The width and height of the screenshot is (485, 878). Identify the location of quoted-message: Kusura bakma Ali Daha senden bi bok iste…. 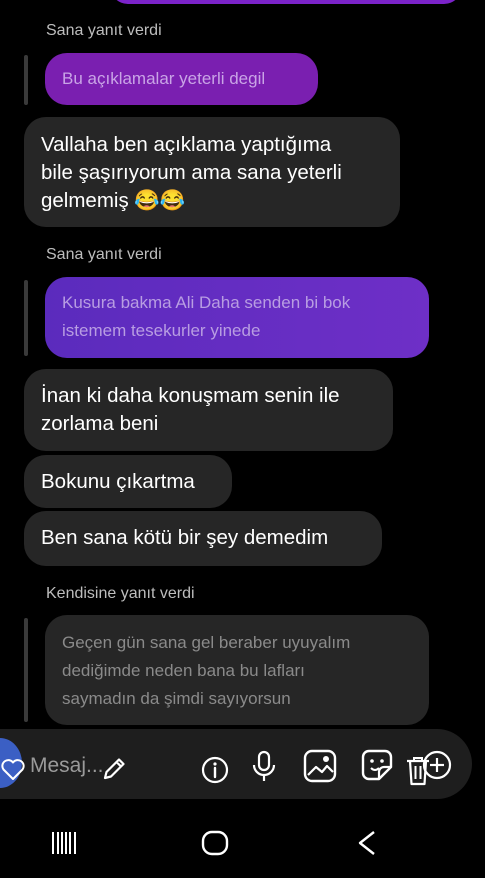
(237, 317).